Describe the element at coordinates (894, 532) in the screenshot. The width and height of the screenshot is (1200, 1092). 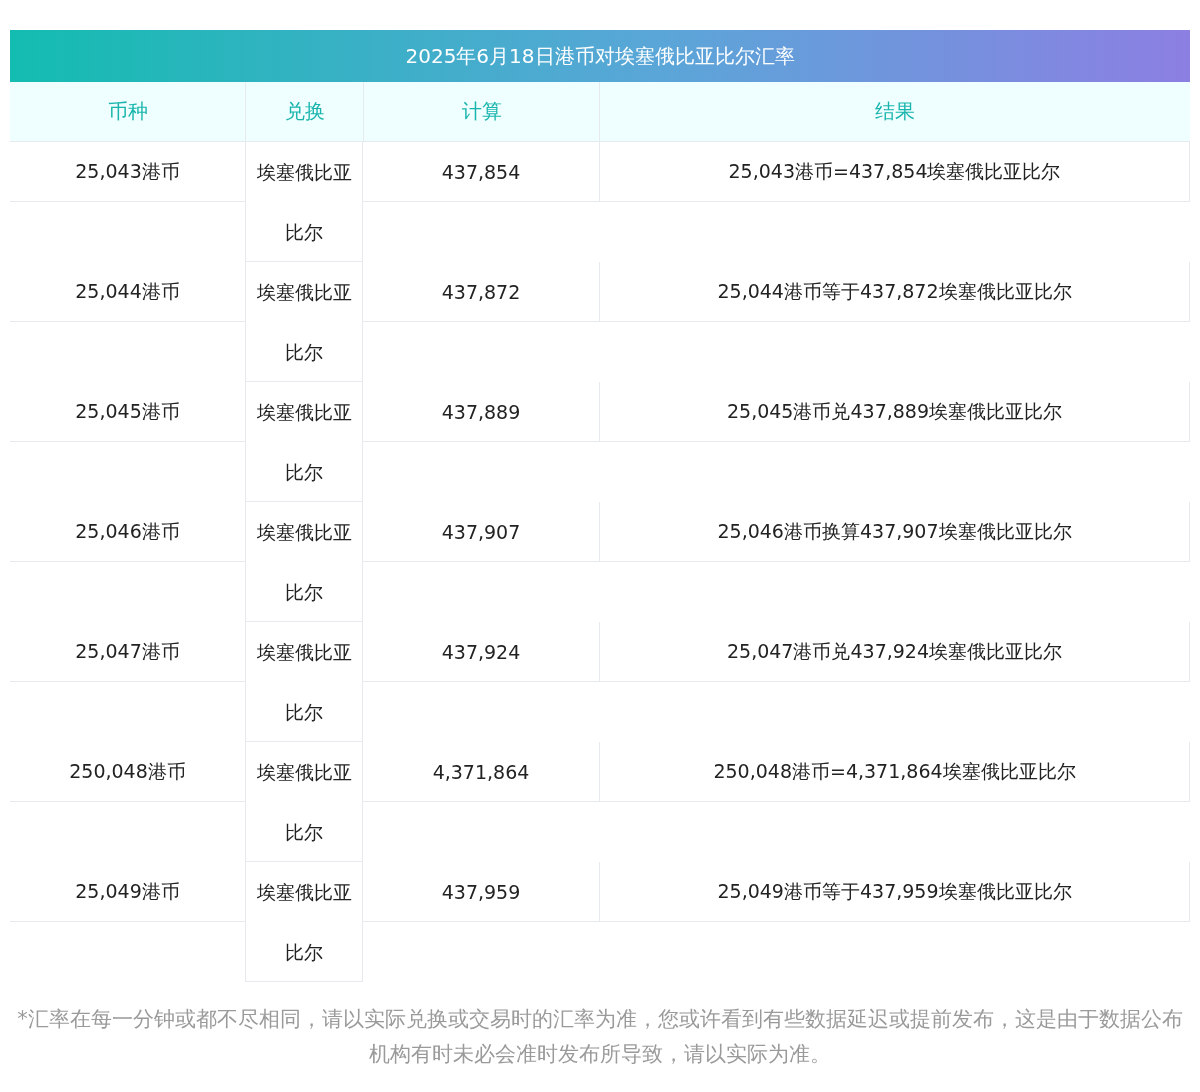
I see `table-cell: 25,046港币换算437,907埃塞俄比亚比尔` at that location.